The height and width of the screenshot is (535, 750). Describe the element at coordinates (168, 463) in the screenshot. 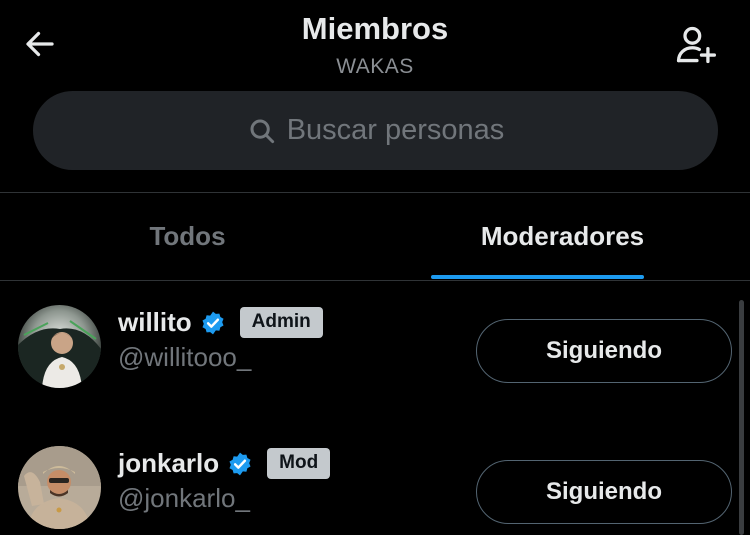

I see `member-name: jonkarlo` at that location.